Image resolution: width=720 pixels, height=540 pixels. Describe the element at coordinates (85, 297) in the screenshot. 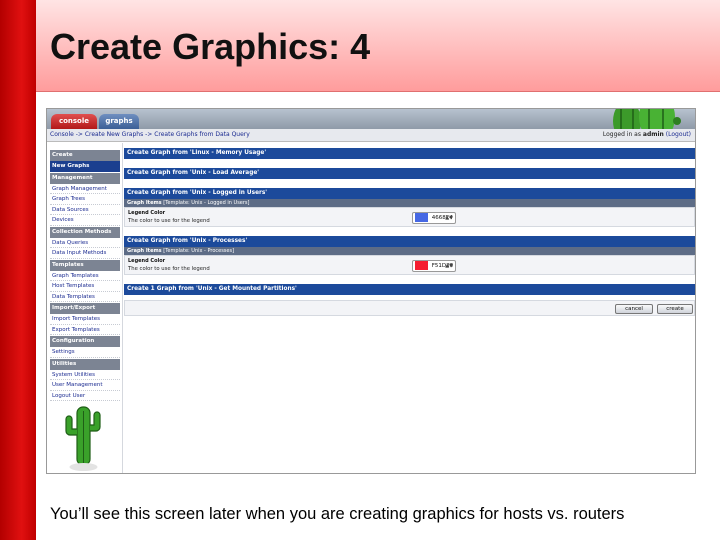

I see `sidebar-item-data-templates: Data Templates` at that location.